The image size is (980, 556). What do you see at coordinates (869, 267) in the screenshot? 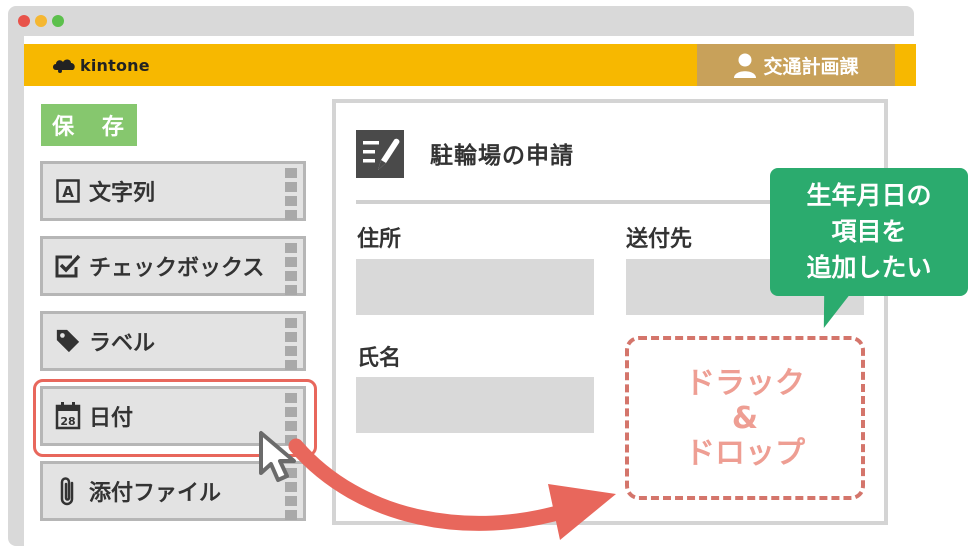
I see `callout-text-3: 追加したい` at bounding box center [869, 267].